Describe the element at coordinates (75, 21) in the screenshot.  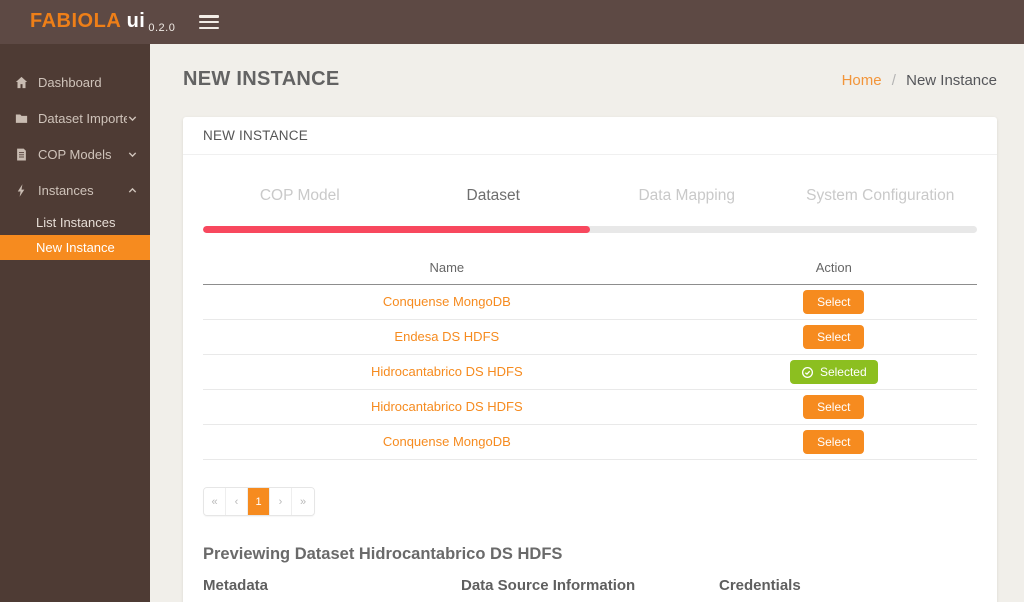
I see `brand-name: FABIOLA` at that location.